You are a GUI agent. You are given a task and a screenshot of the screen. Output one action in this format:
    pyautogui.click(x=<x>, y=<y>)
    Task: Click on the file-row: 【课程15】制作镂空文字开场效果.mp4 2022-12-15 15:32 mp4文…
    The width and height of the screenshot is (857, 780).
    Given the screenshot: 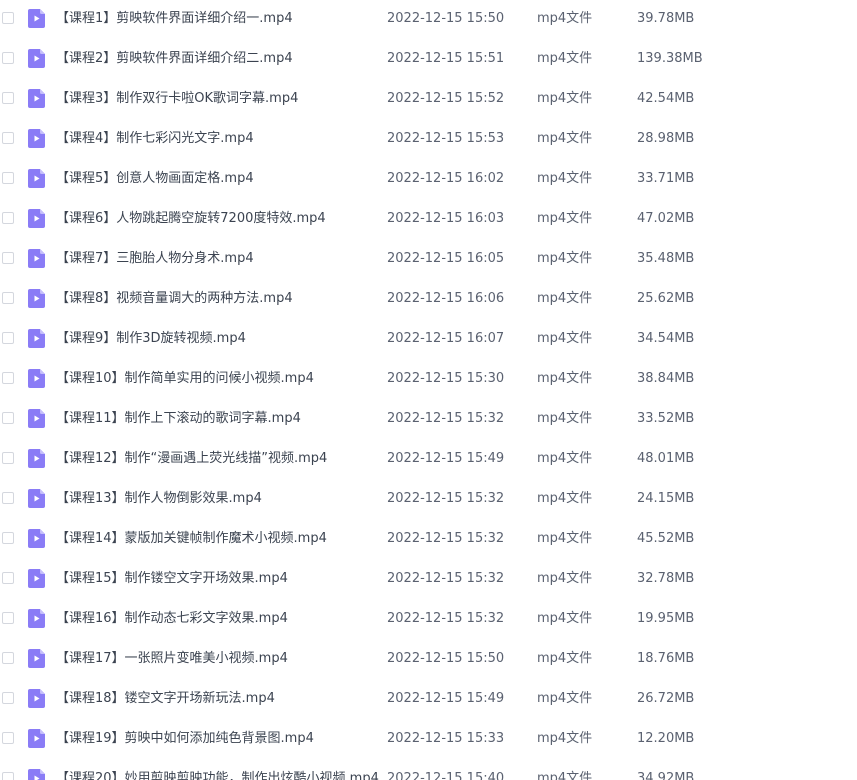 What is the action you would take?
    pyautogui.click(x=428, y=580)
    